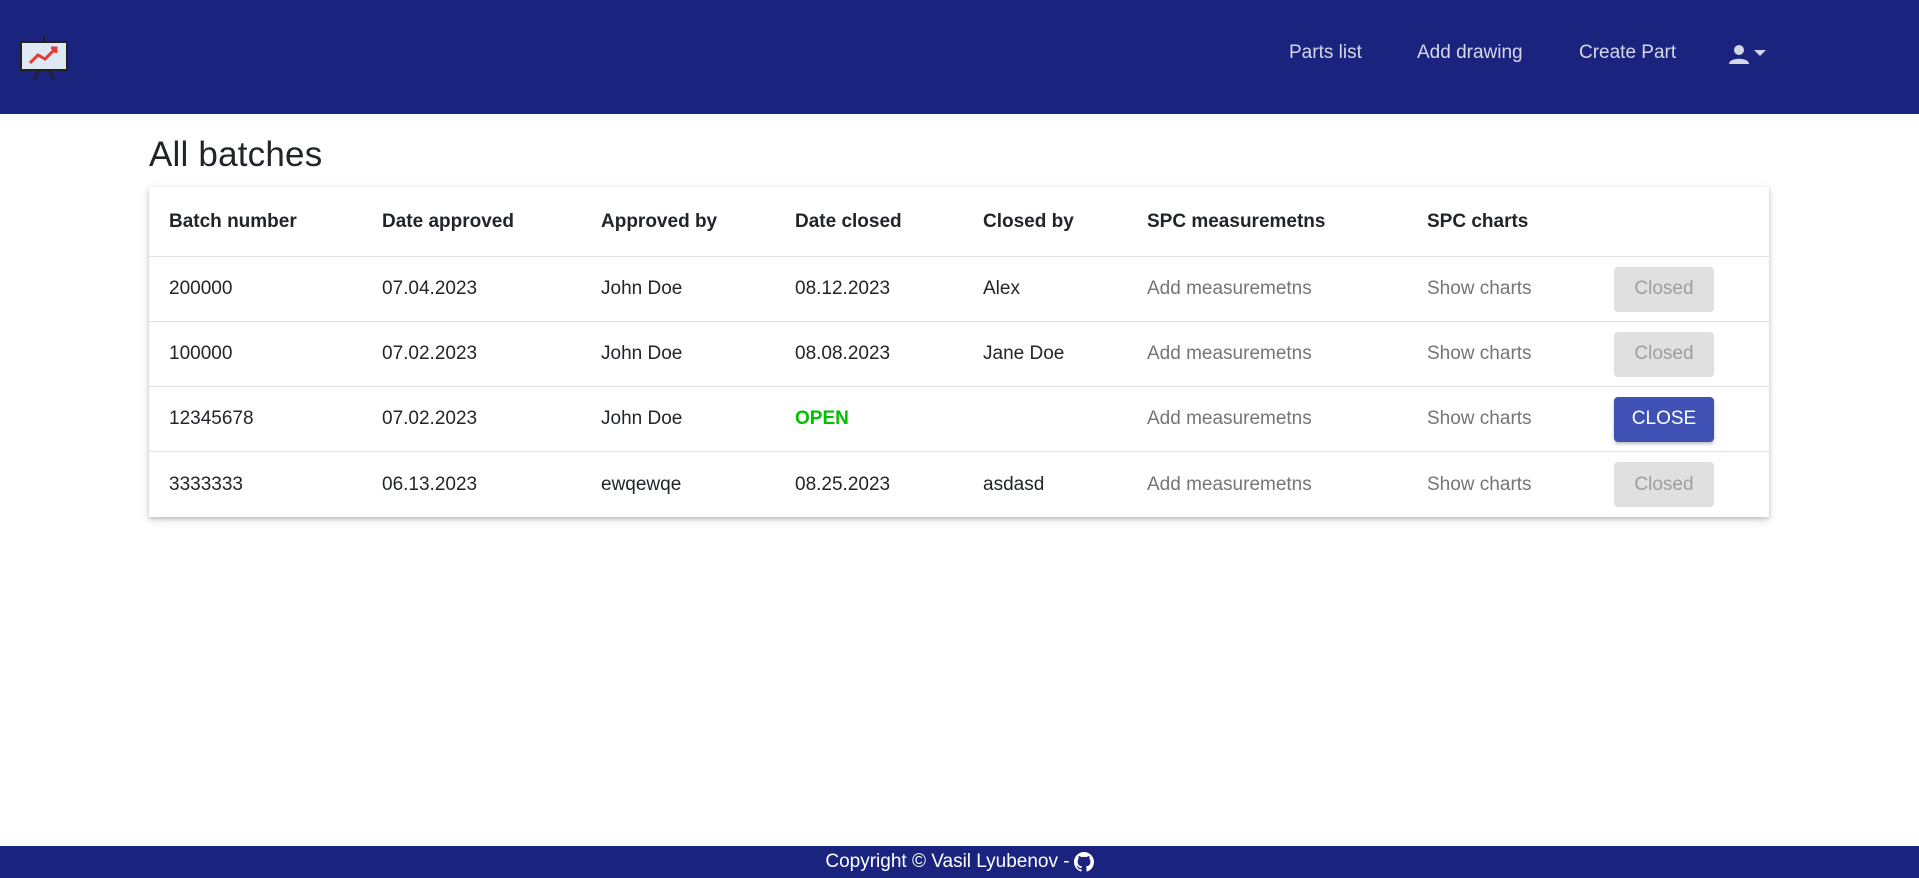  I want to click on user-menu-dropdown, so click(1749, 54).